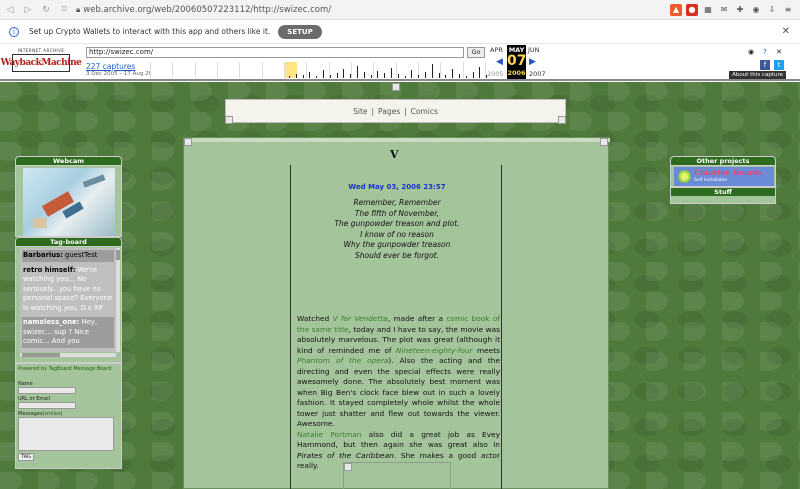  Describe the element at coordinates (28, 10) in the screenshot. I see `forward-icon: ▷` at that location.